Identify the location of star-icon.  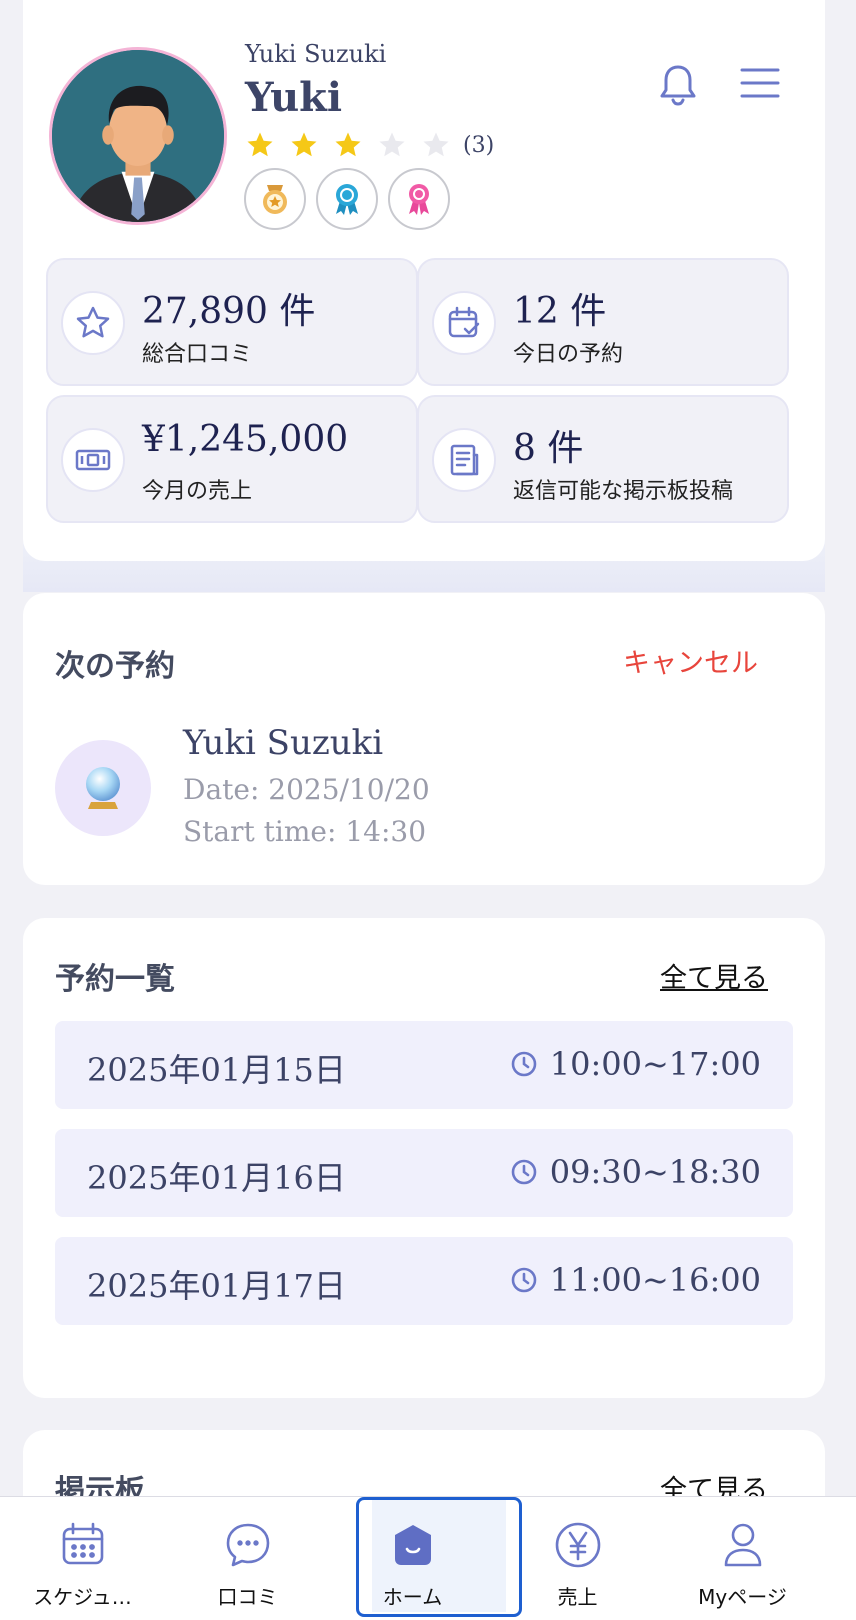
(93, 322).